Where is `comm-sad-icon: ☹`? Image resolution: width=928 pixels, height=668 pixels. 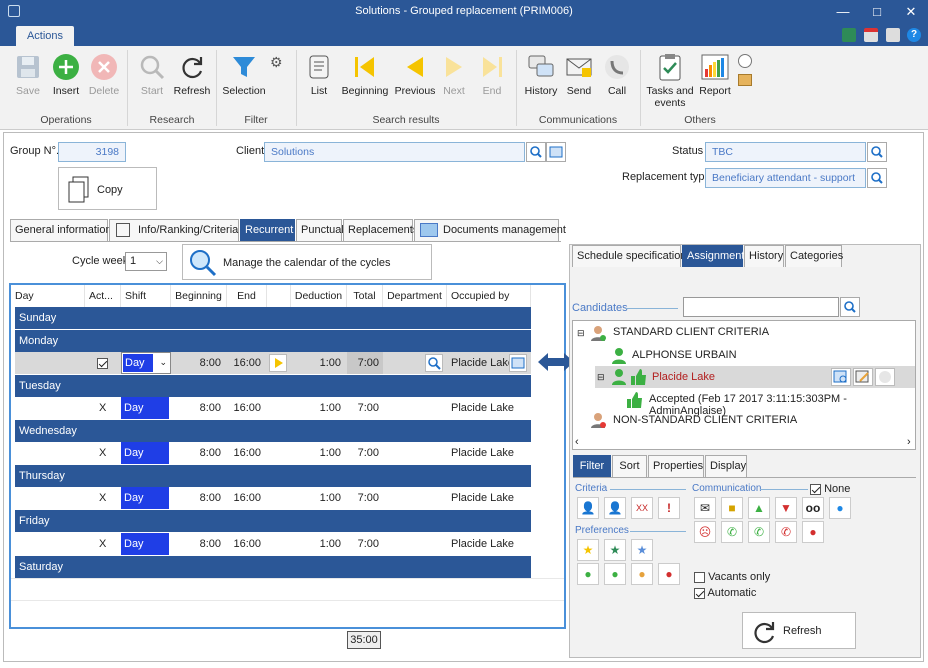
comm-sad-icon: ☹ is located at coordinates (705, 532).